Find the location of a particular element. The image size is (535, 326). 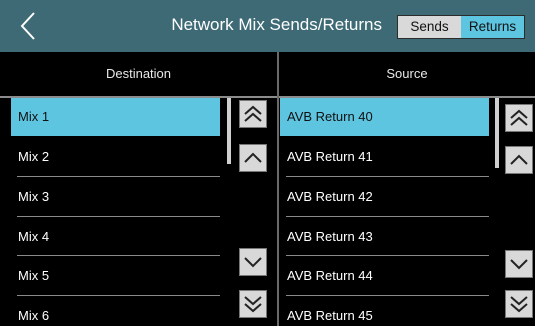

list-item: Mix 3 is located at coordinates (115, 197).